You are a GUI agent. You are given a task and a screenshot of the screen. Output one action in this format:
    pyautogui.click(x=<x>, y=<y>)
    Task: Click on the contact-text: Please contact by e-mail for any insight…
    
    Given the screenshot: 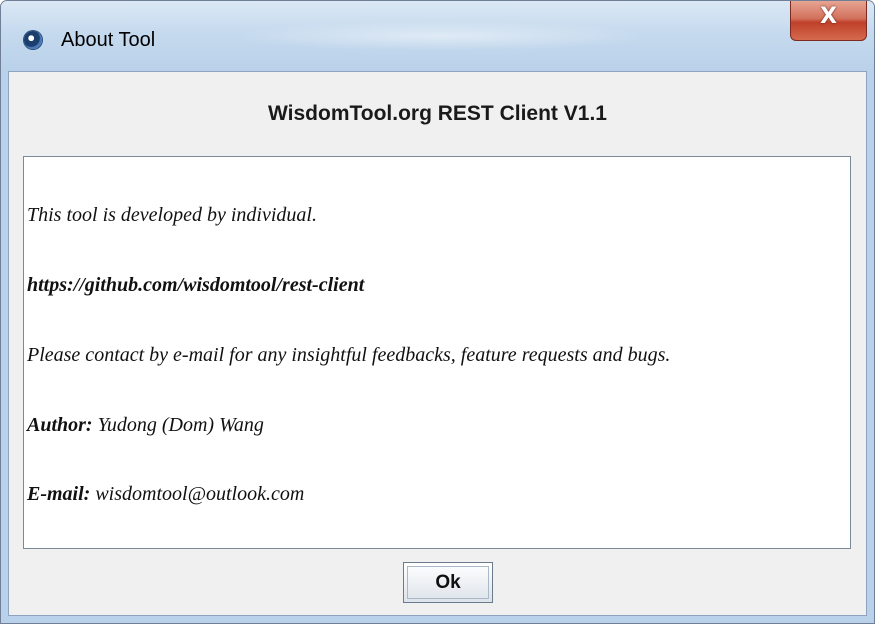 What is the action you would take?
    pyautogui.click(x=349, y=355)
    